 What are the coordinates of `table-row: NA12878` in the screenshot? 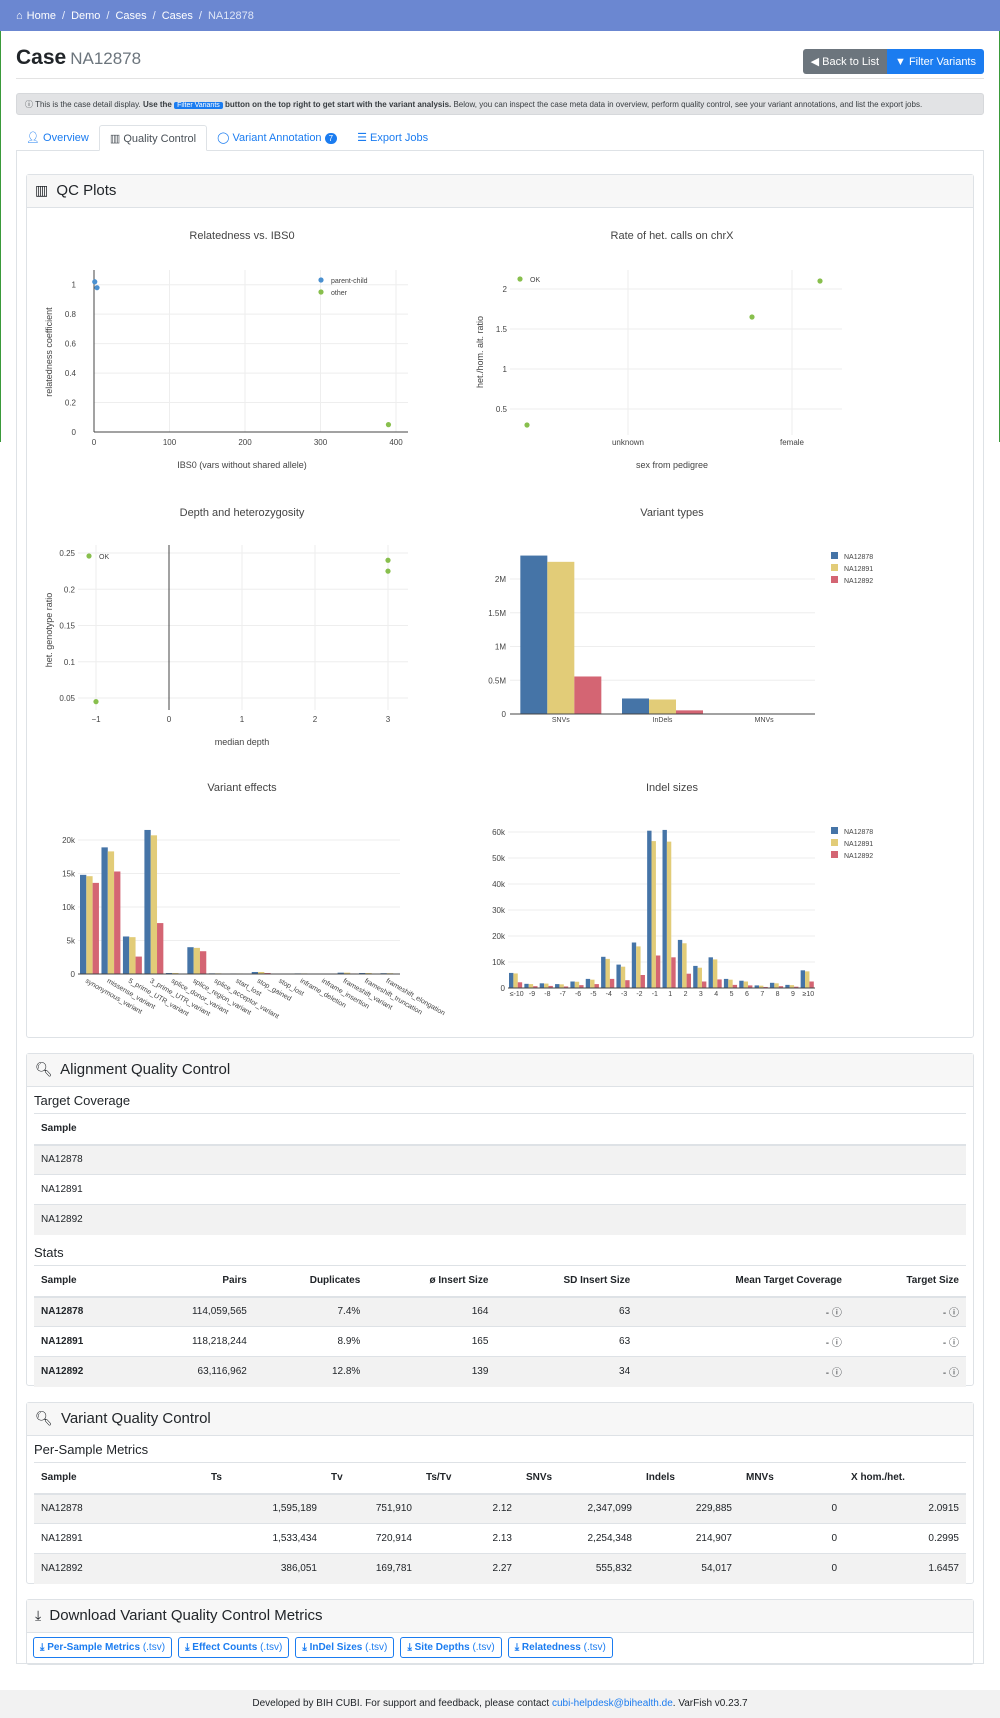 It's located at (500, 1159).